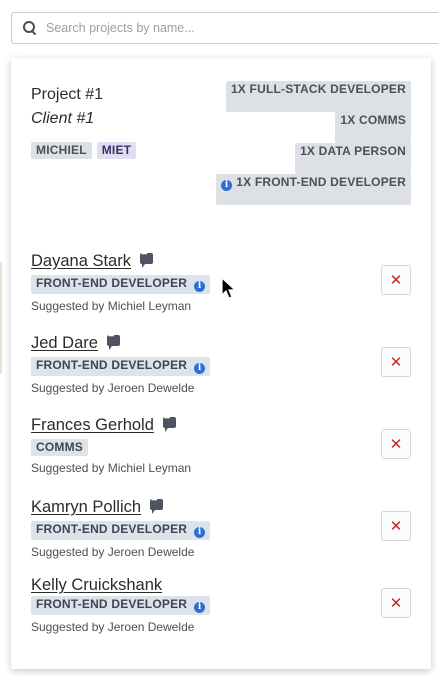  Describe the element at coordinates (67, 94) in the screenshot. I see `project-title: Project #1` at that location.